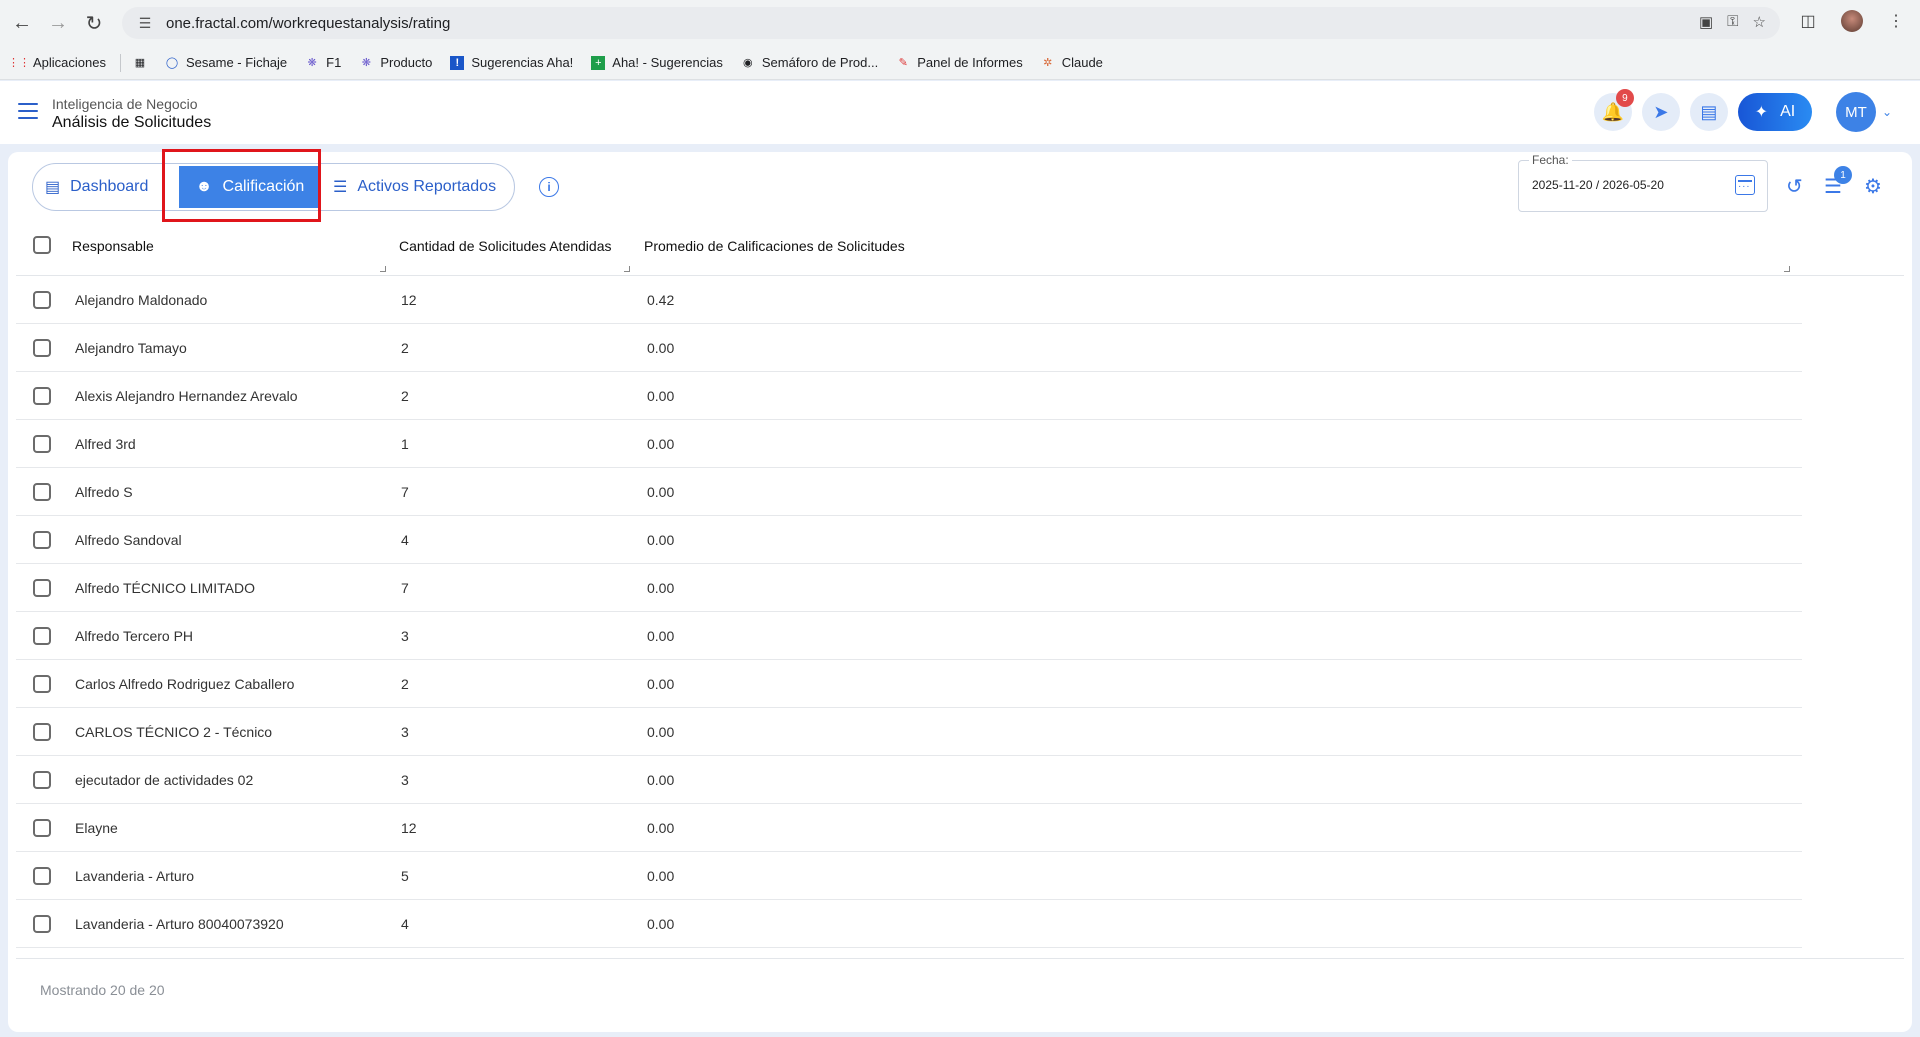 This screenshot has height=1037, width=1920. What do you see at coordinates (396, 62) in the screenshot?
I see `bookmark-producto: ❋ Producto` at bounding box center [396, 62].